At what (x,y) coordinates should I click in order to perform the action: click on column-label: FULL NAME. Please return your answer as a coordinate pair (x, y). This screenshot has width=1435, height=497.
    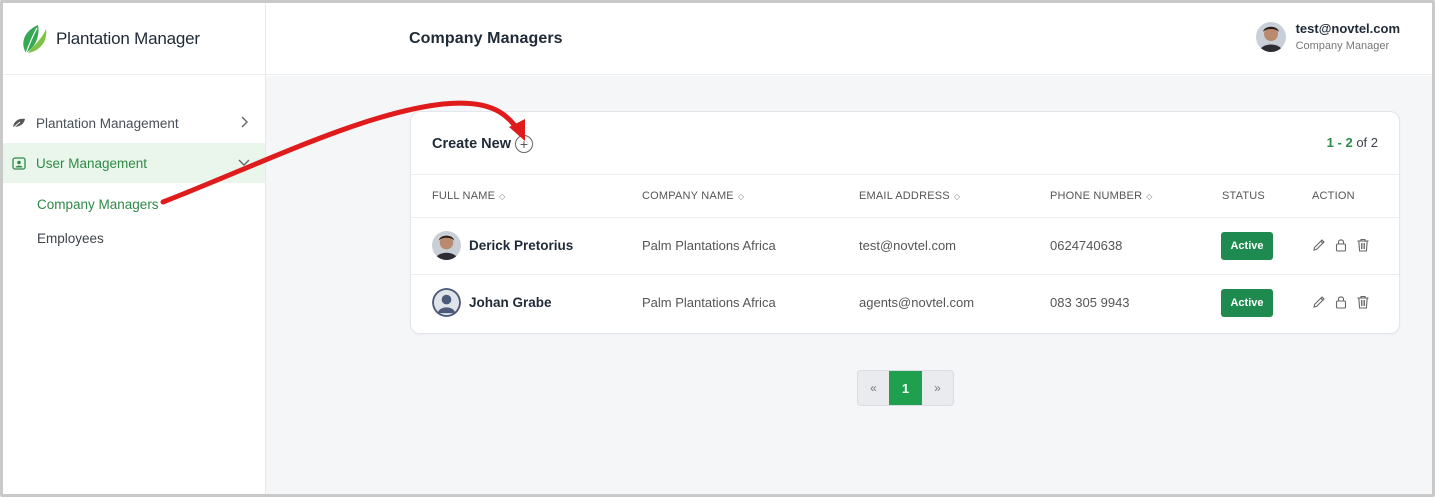
    Looking at the image, I should click on (464, 196).